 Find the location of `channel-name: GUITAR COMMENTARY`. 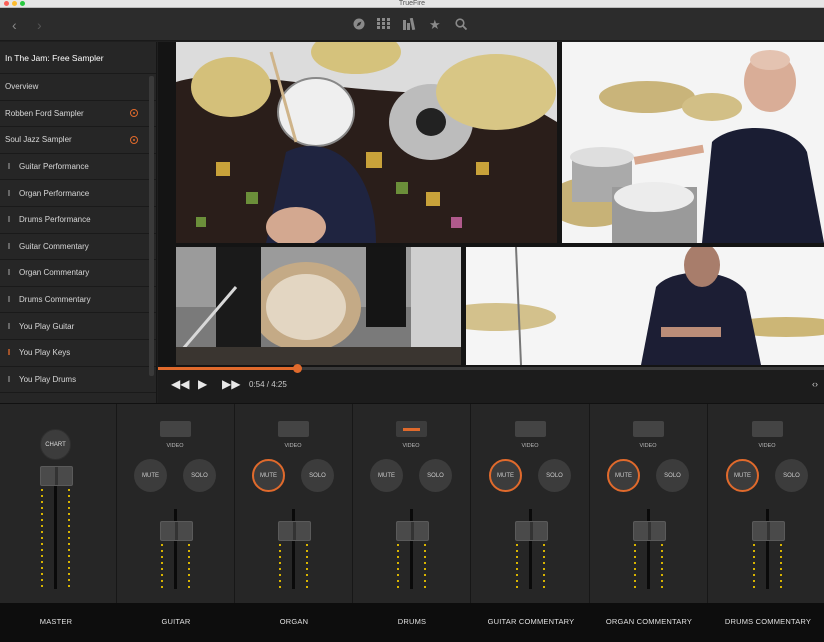

channel-name: GUITAR COMMENTARY is located at coordinates (531, 621).